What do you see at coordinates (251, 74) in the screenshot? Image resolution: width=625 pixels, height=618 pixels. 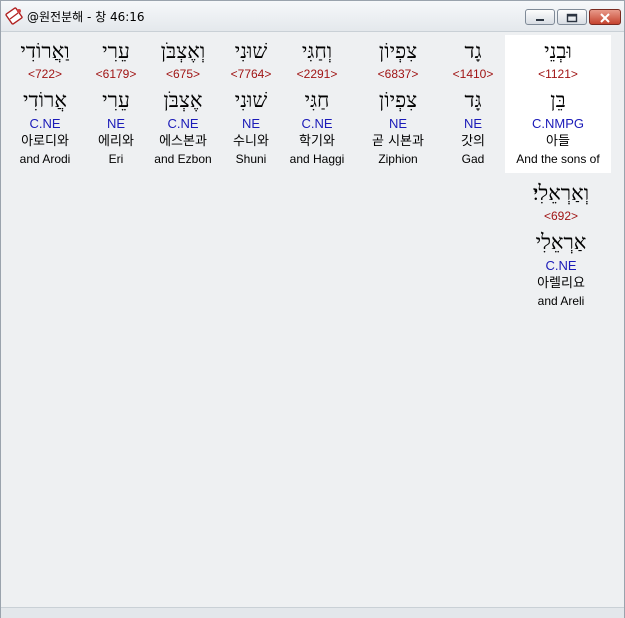 I see `strong-number-link: <7764>` at bounding box center [251, 74].